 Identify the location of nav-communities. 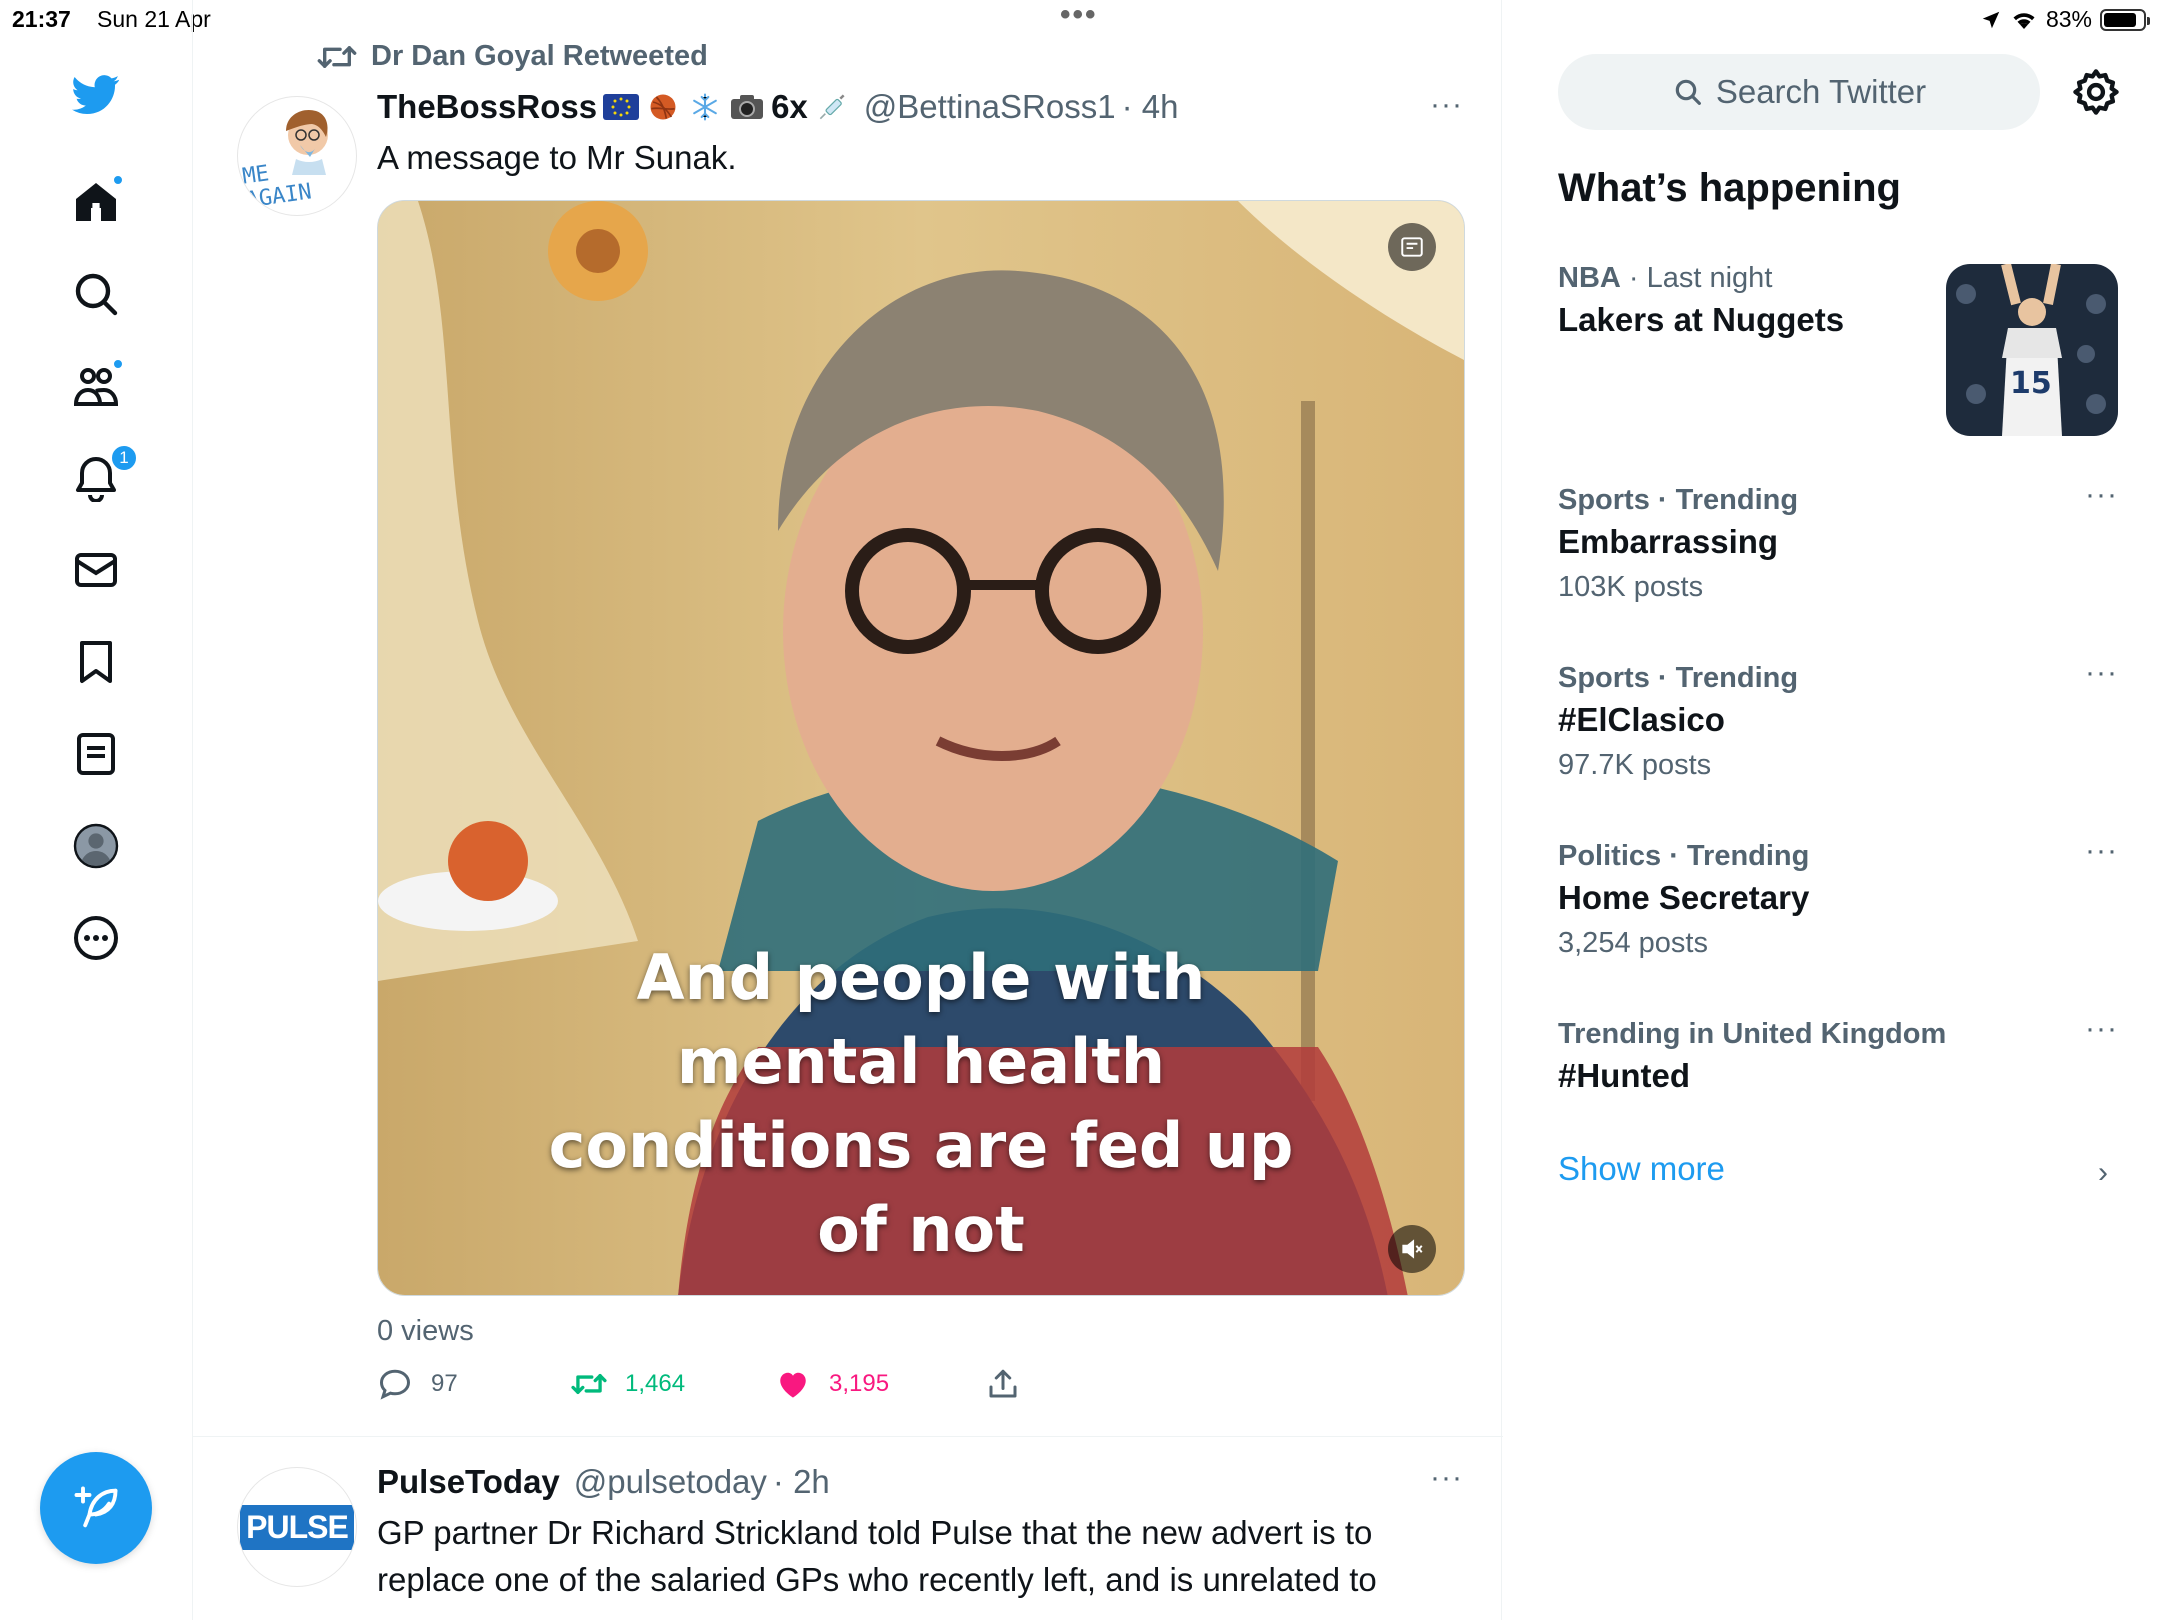
(96, 386).